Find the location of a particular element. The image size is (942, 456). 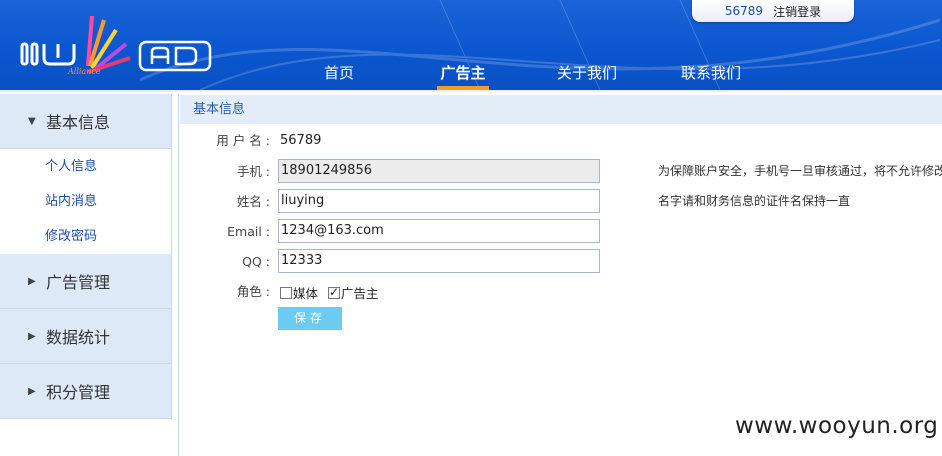

role-label: 角色 : is located at coordinates (253, 291).